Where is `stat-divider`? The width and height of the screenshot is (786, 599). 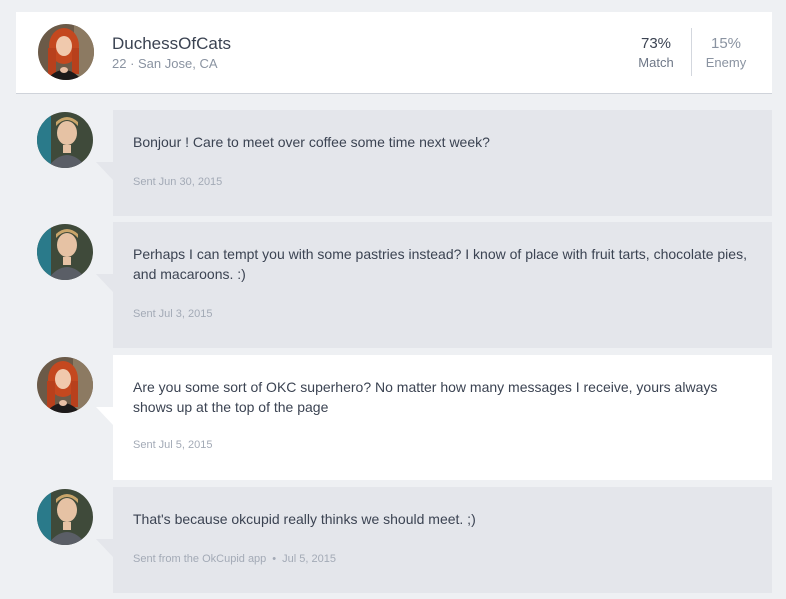 stat-divider is located at coordinates (691, 52).